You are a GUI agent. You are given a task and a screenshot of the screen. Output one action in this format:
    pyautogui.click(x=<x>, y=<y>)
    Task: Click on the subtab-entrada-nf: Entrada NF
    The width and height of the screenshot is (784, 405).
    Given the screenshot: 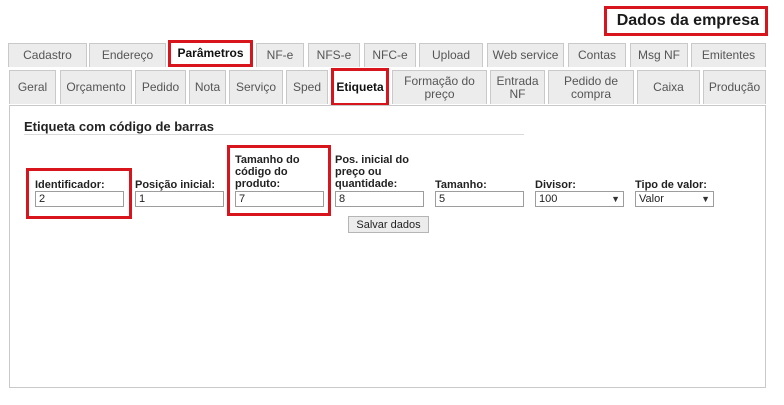 What is the action you would take?
    pyautogui.click(x=517, y=87)
    